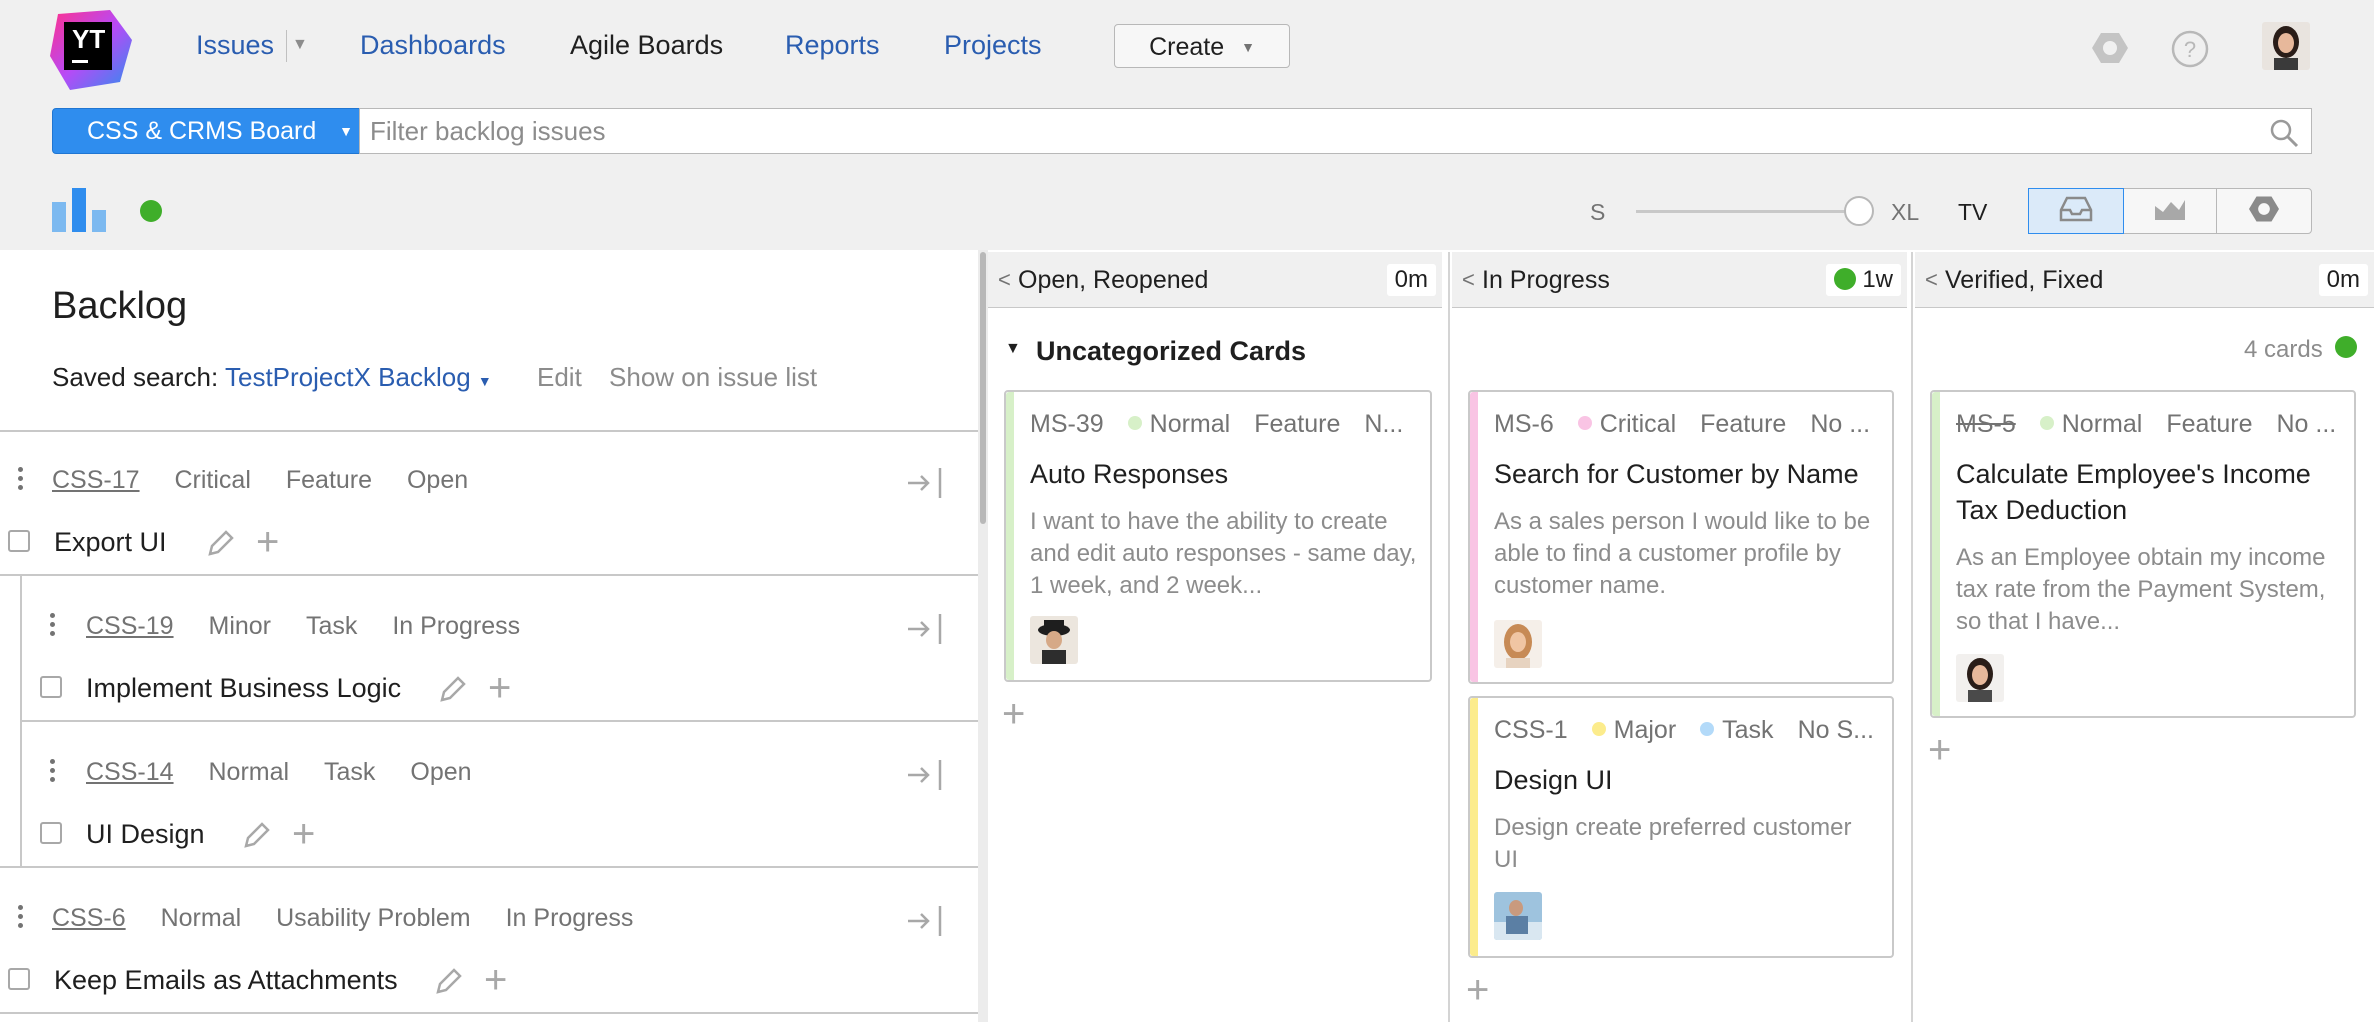 This screenshot has height=1022, width=2374. What do you see at coordinates (130, 772) in the screenshot?
I see `issue-id-link: CSS-14` at bounding box center [130, 772].